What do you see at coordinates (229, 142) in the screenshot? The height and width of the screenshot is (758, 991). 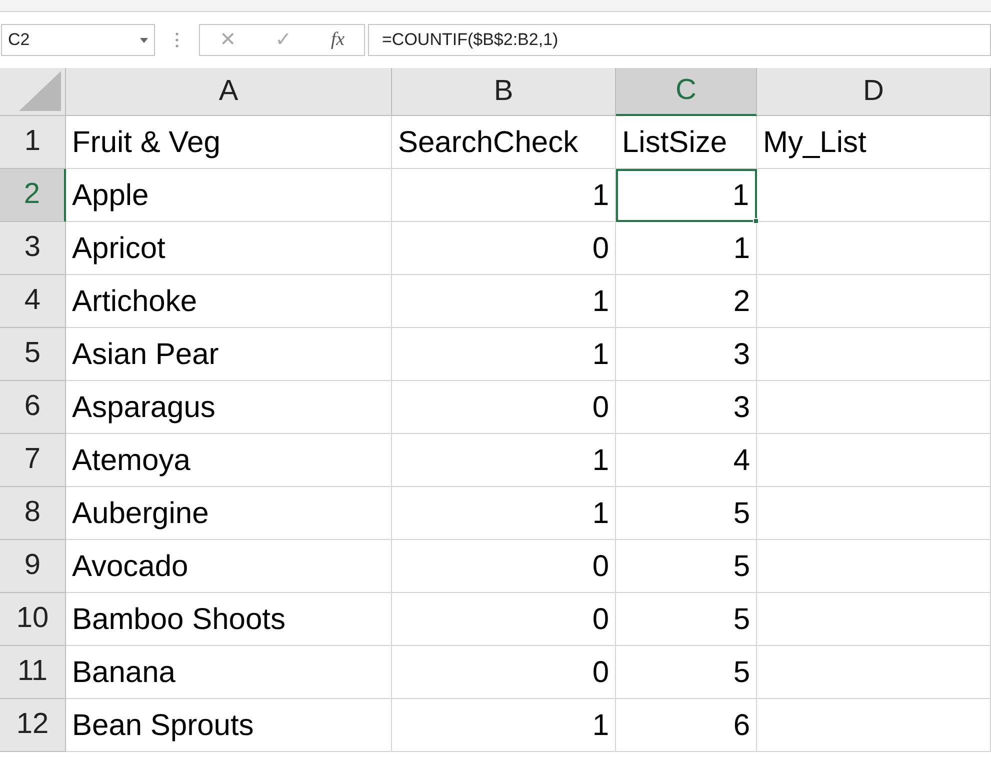 I see `table-cell: Fruit & Veg` at bounding box center [229, 142].